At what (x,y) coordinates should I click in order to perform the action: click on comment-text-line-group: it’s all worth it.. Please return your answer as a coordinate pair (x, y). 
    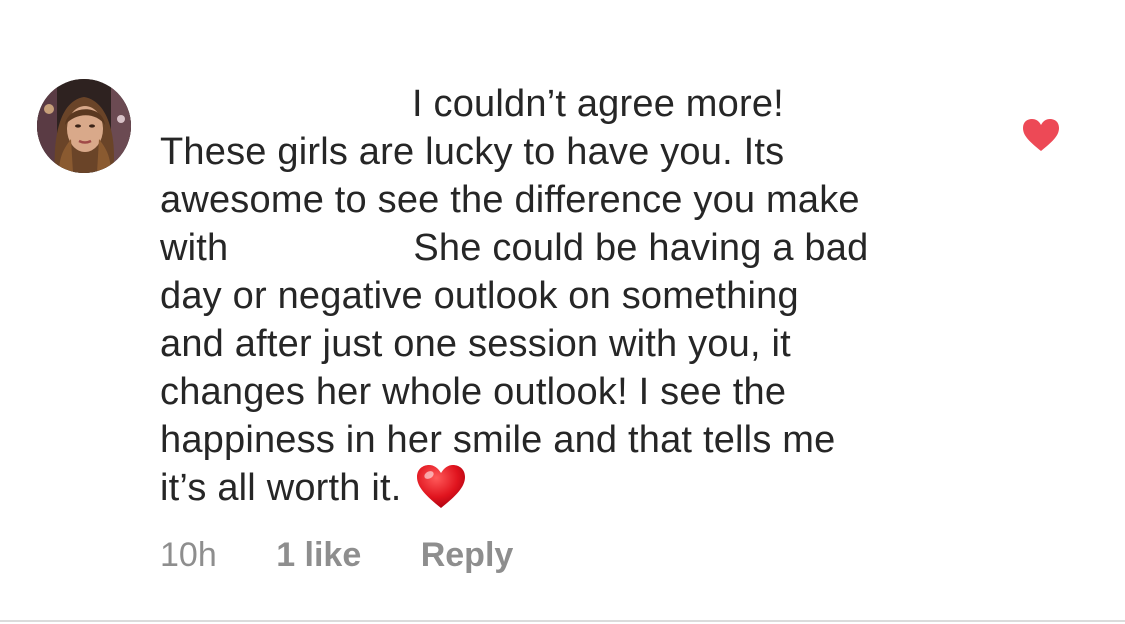
    Looking at the image, I should click on (570, 488).